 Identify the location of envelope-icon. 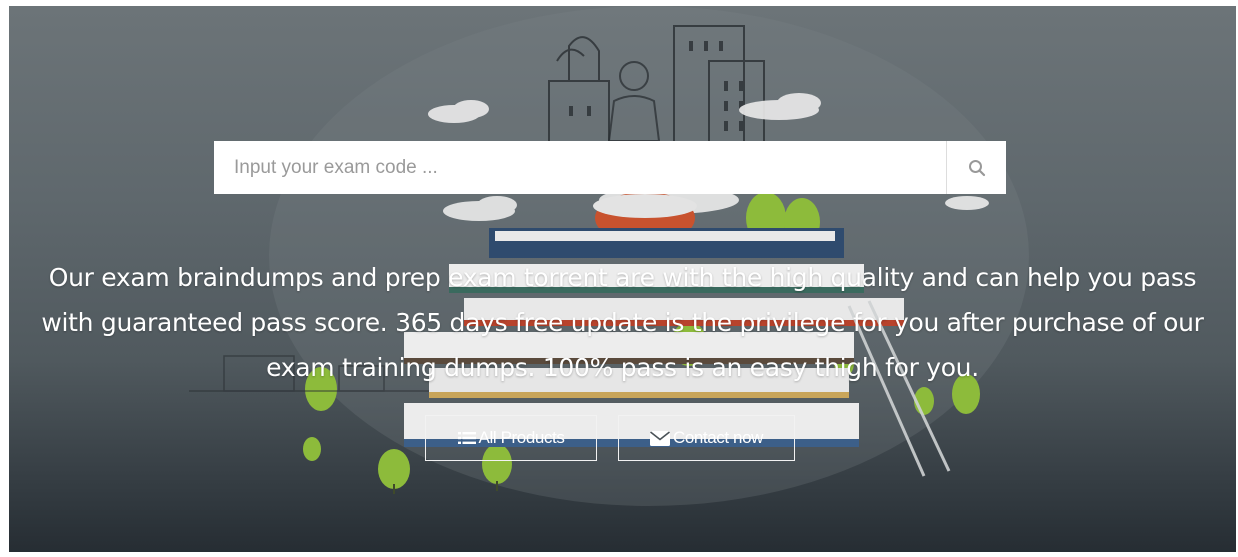
(659, 438).